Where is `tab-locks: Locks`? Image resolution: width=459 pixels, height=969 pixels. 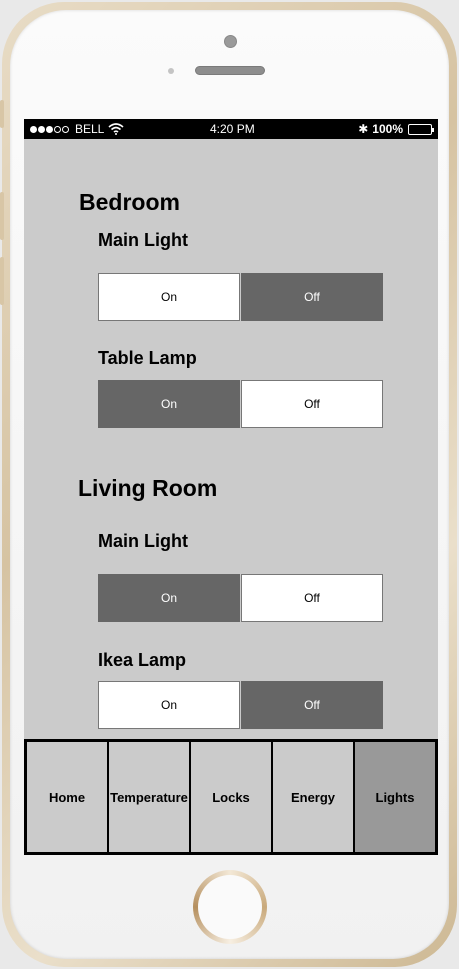
tab-locks: Locks is located at coordinates (231, 797).